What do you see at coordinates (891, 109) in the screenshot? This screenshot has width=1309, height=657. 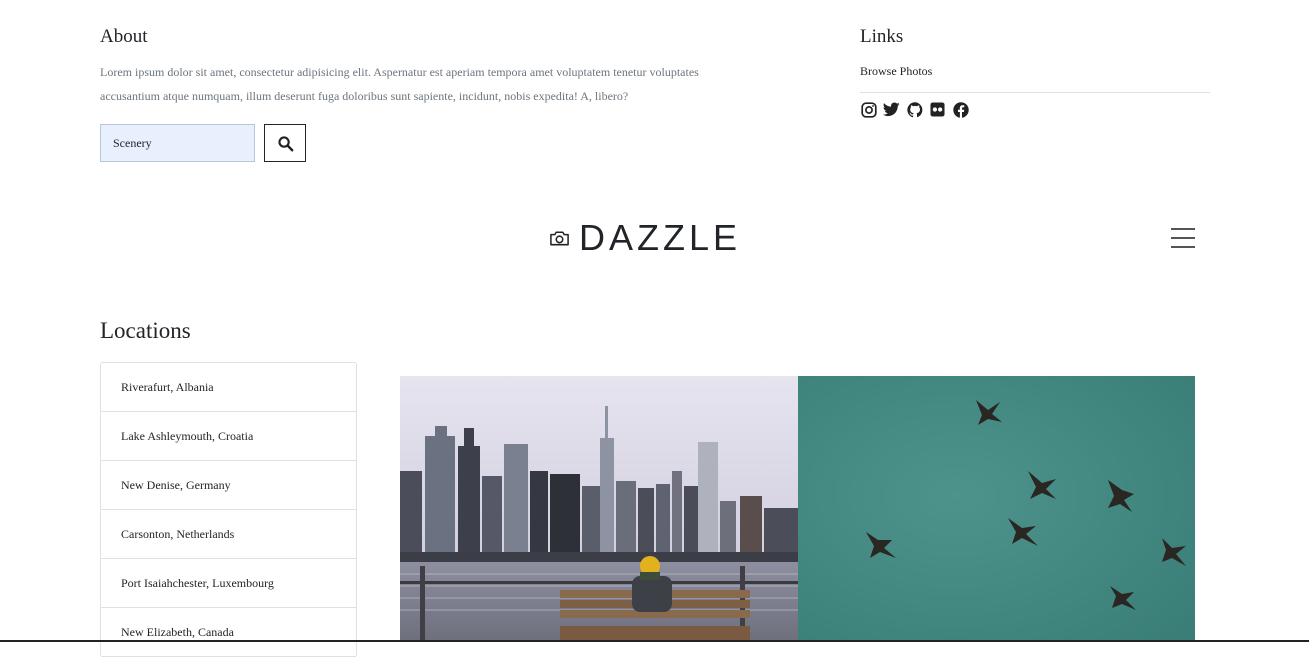 I see `twitter-icon` at bounding box center [891, 109].